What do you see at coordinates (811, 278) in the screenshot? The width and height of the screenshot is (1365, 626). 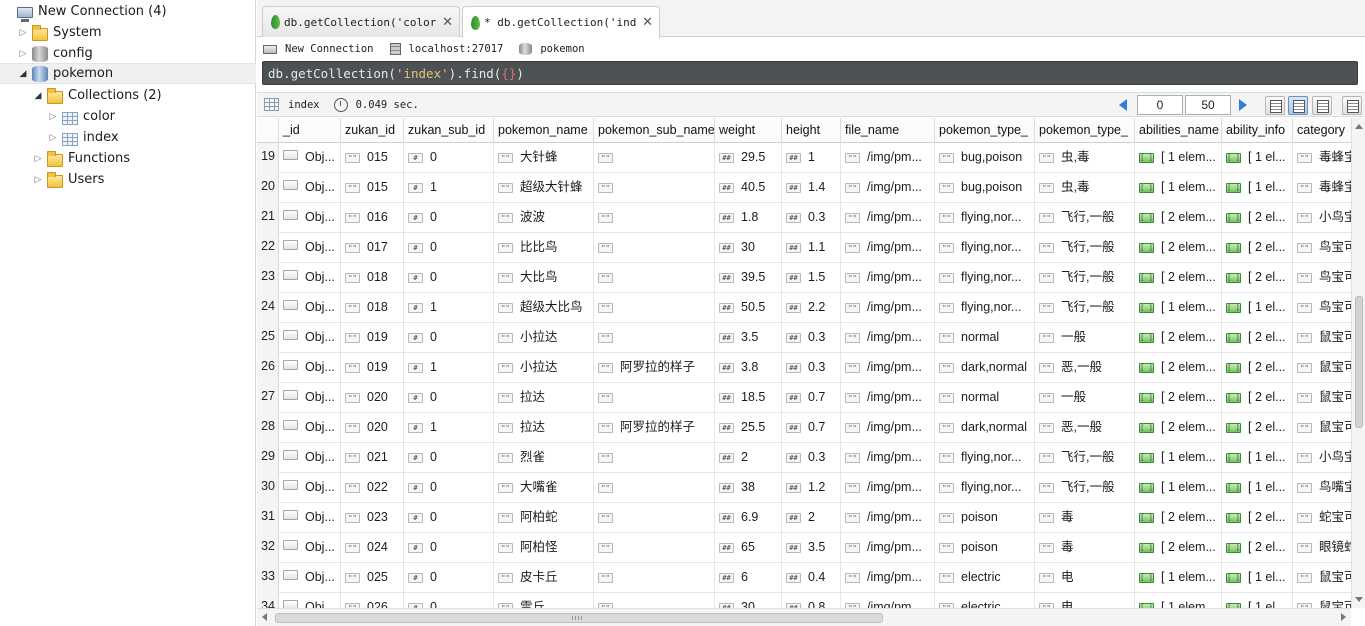 I see `table-cell-height: ## 1.5` at bounding box center [811, 278].